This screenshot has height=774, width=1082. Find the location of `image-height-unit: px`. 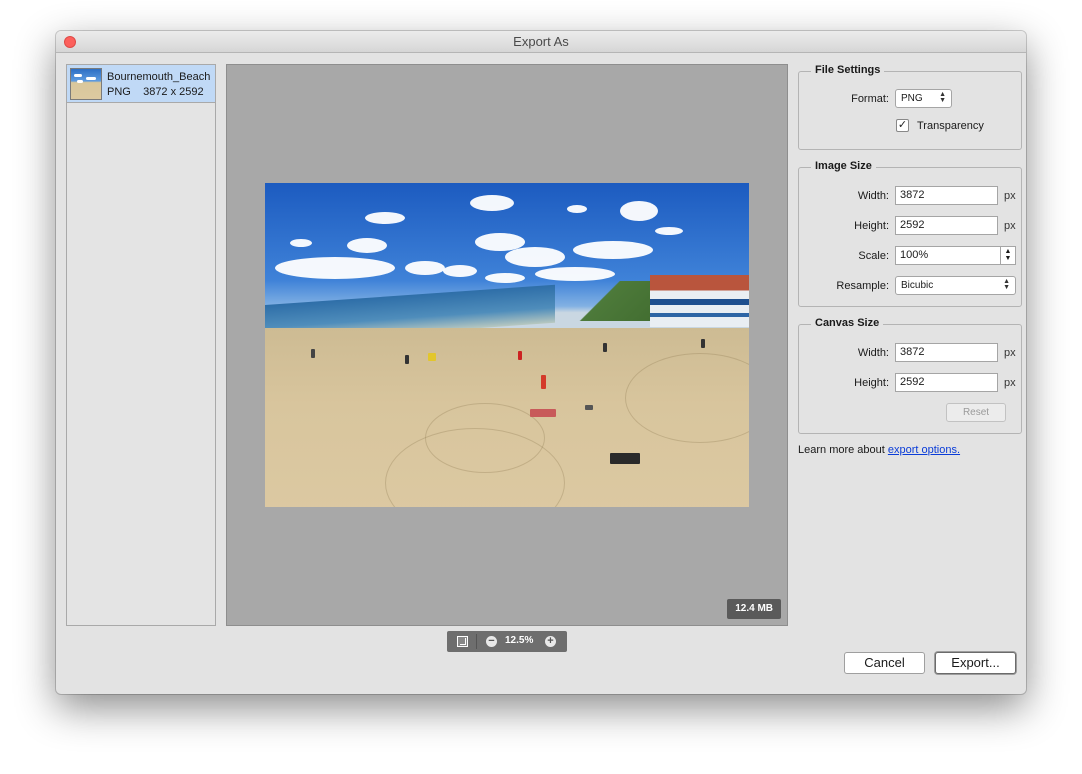

image-height-unit: px is located at coordinates (1010, 226).